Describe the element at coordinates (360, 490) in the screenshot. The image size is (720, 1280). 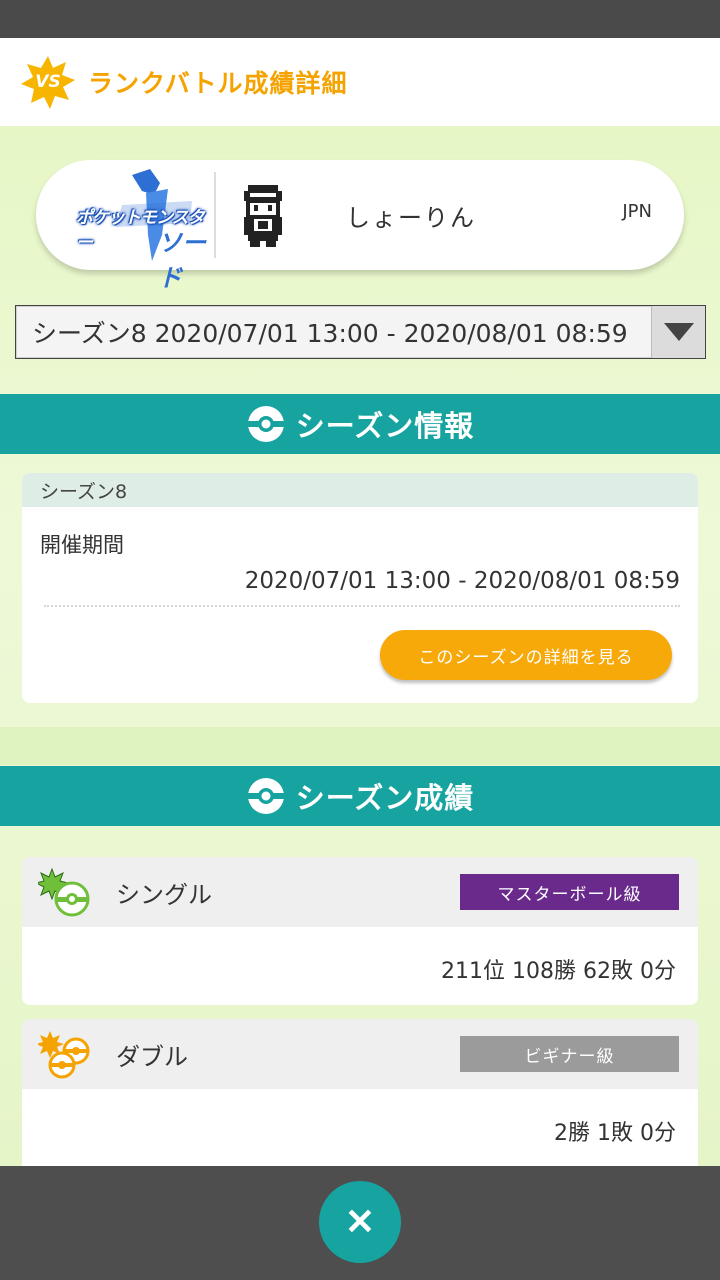
I see `season-name: シーズン8` at that location.